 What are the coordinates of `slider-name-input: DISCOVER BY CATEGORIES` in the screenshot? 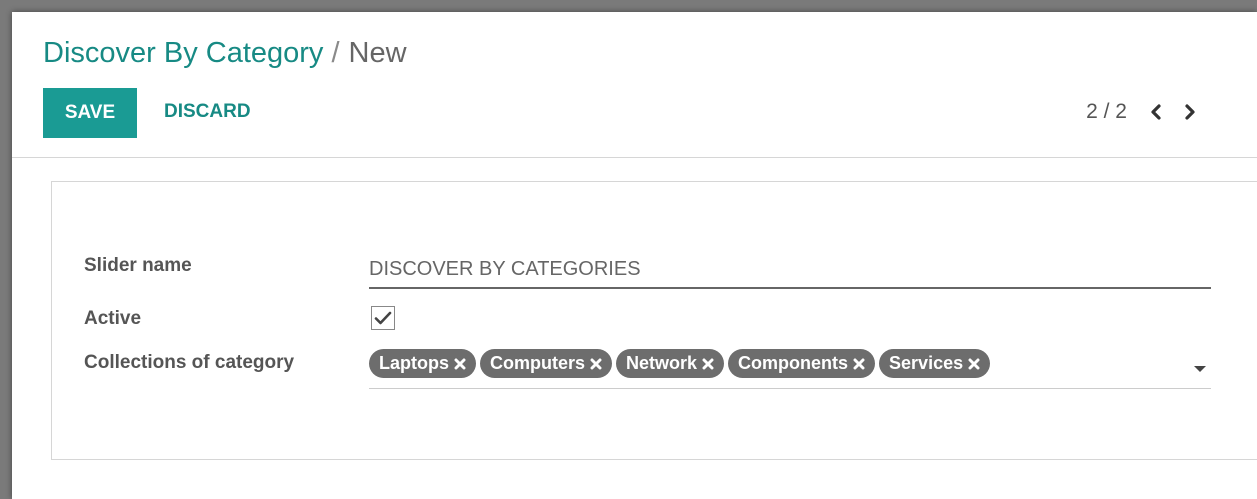 It's located at (790, 270).